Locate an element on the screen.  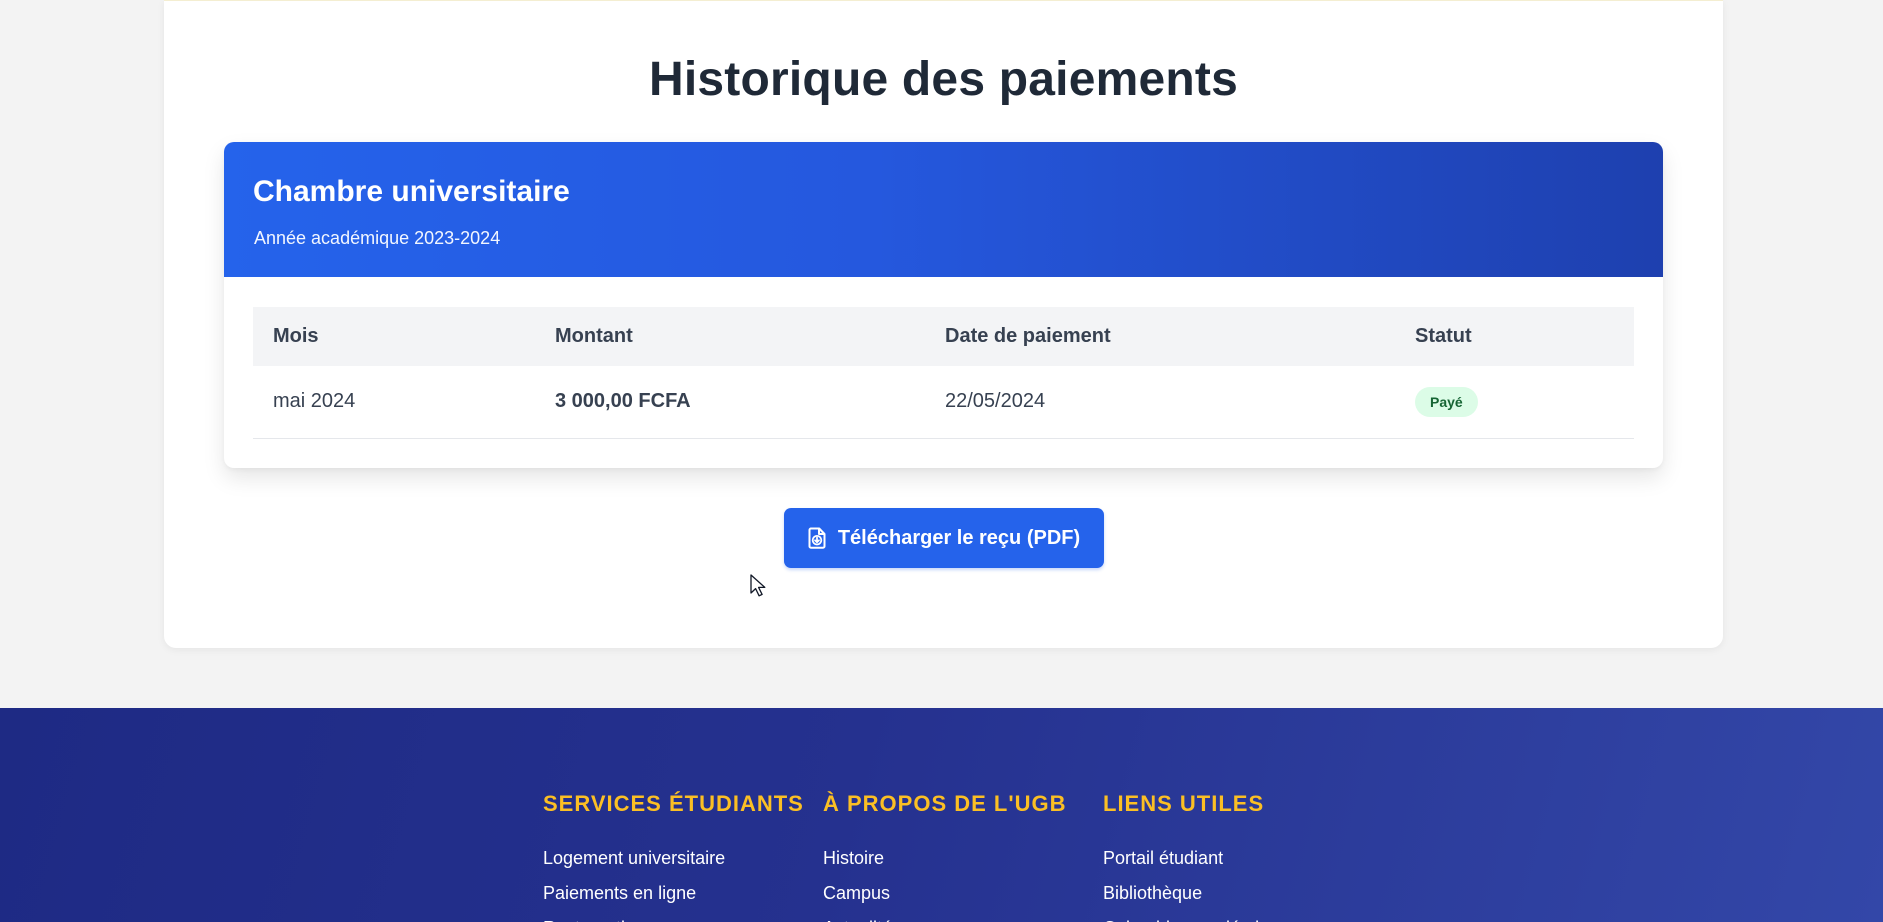
academic-year: Année académique 2023-2024 is located at coordinates (377, 238).